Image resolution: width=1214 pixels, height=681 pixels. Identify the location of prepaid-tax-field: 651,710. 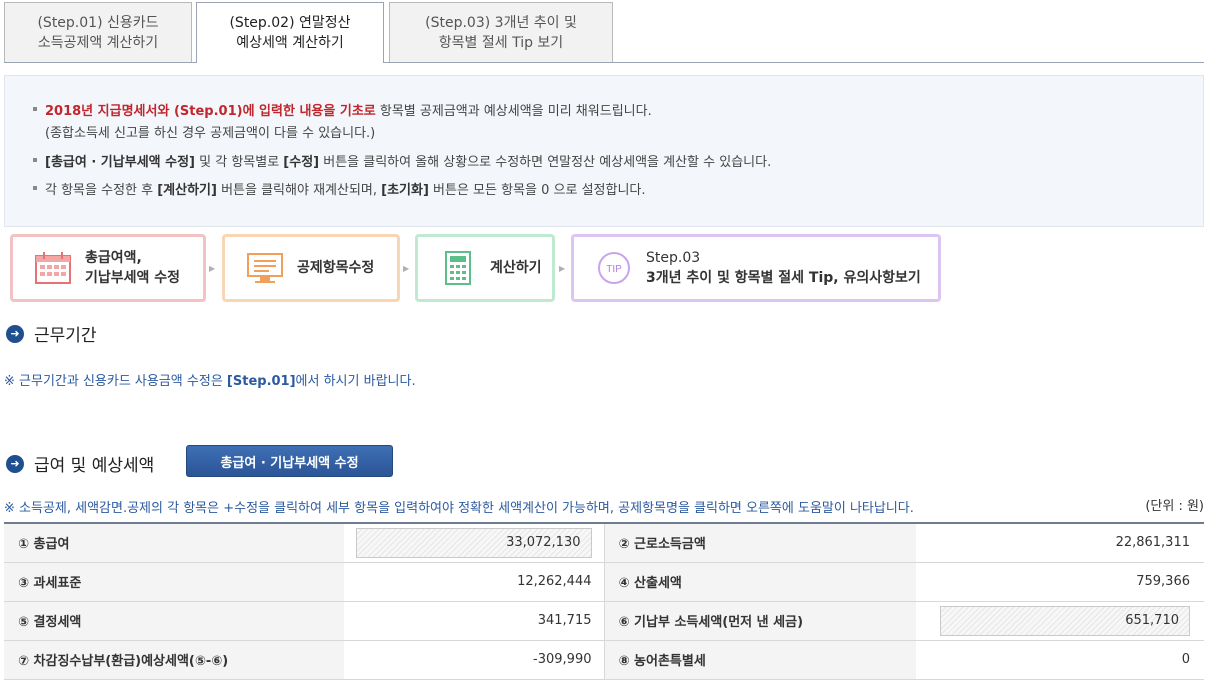
(1065, 620).